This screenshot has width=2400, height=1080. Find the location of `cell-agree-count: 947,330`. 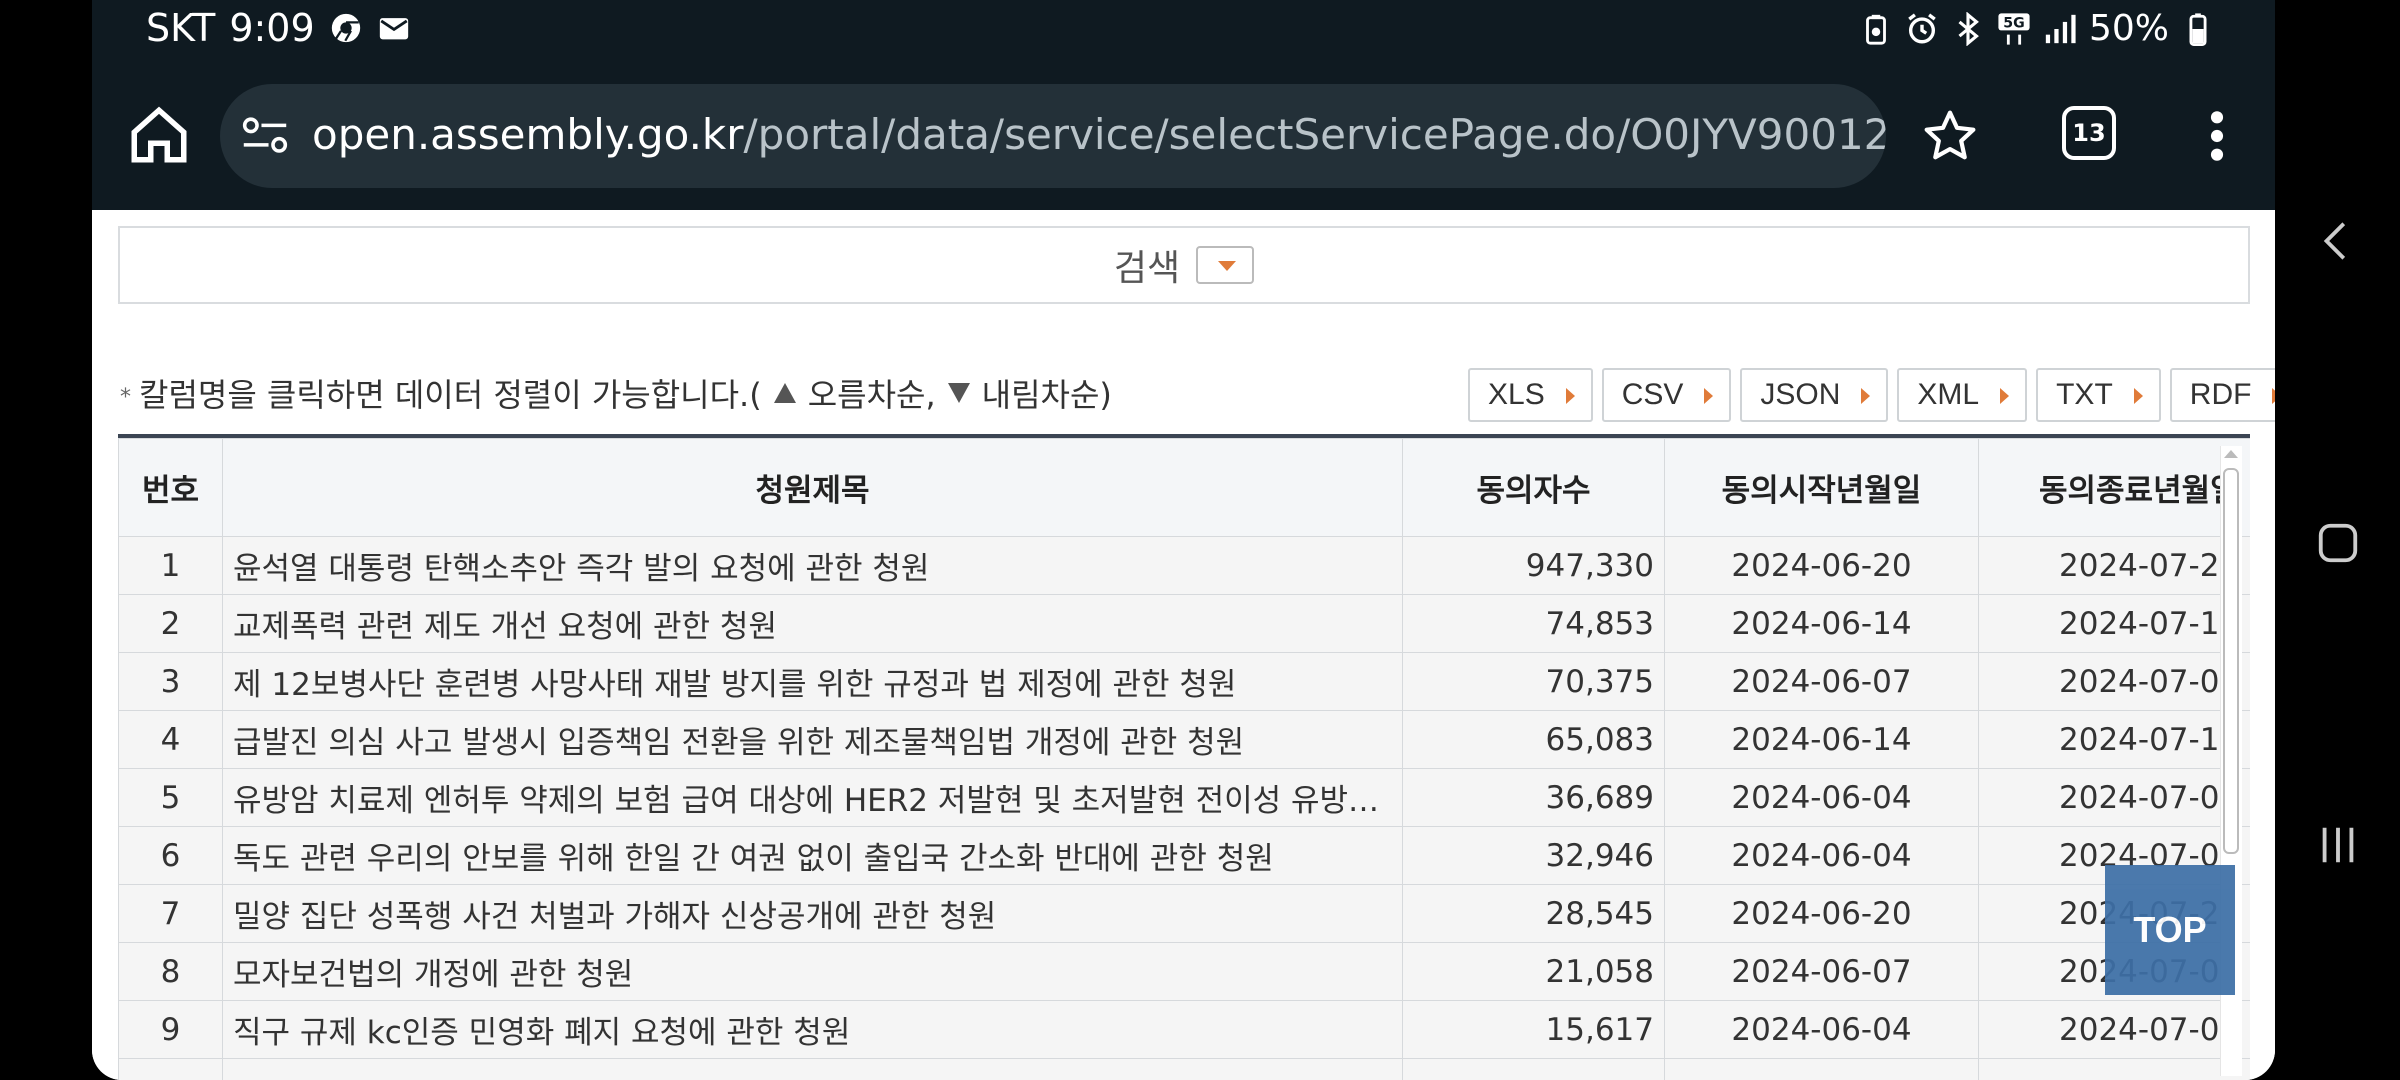

cell-agree-count: 947,330 is located at coordinates (1533, 565).